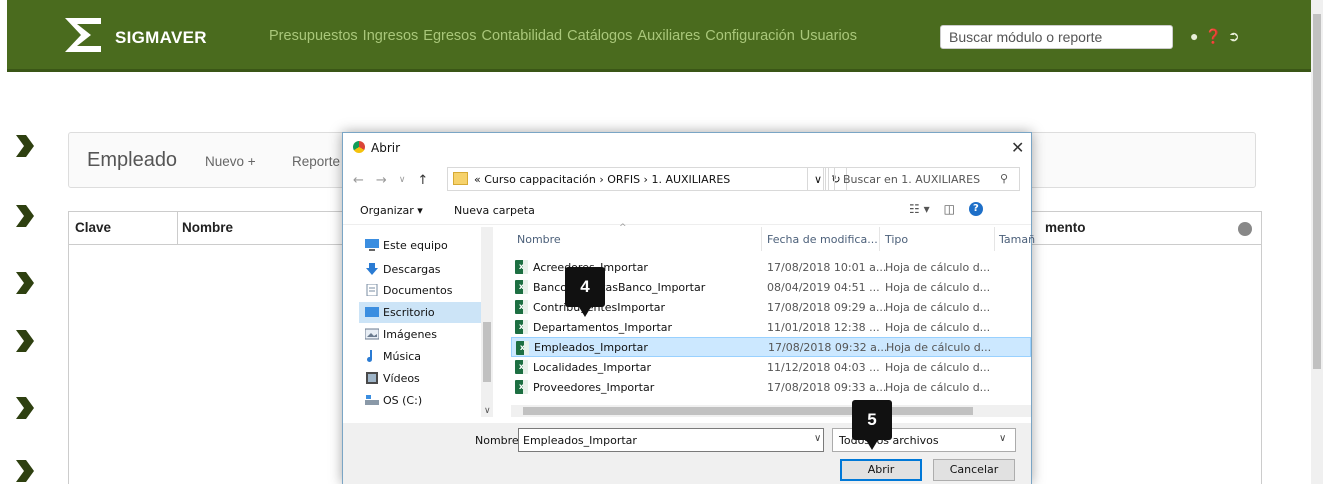  I want to click on nav-icons: ● ❓ ➲, so click(1215, 36).